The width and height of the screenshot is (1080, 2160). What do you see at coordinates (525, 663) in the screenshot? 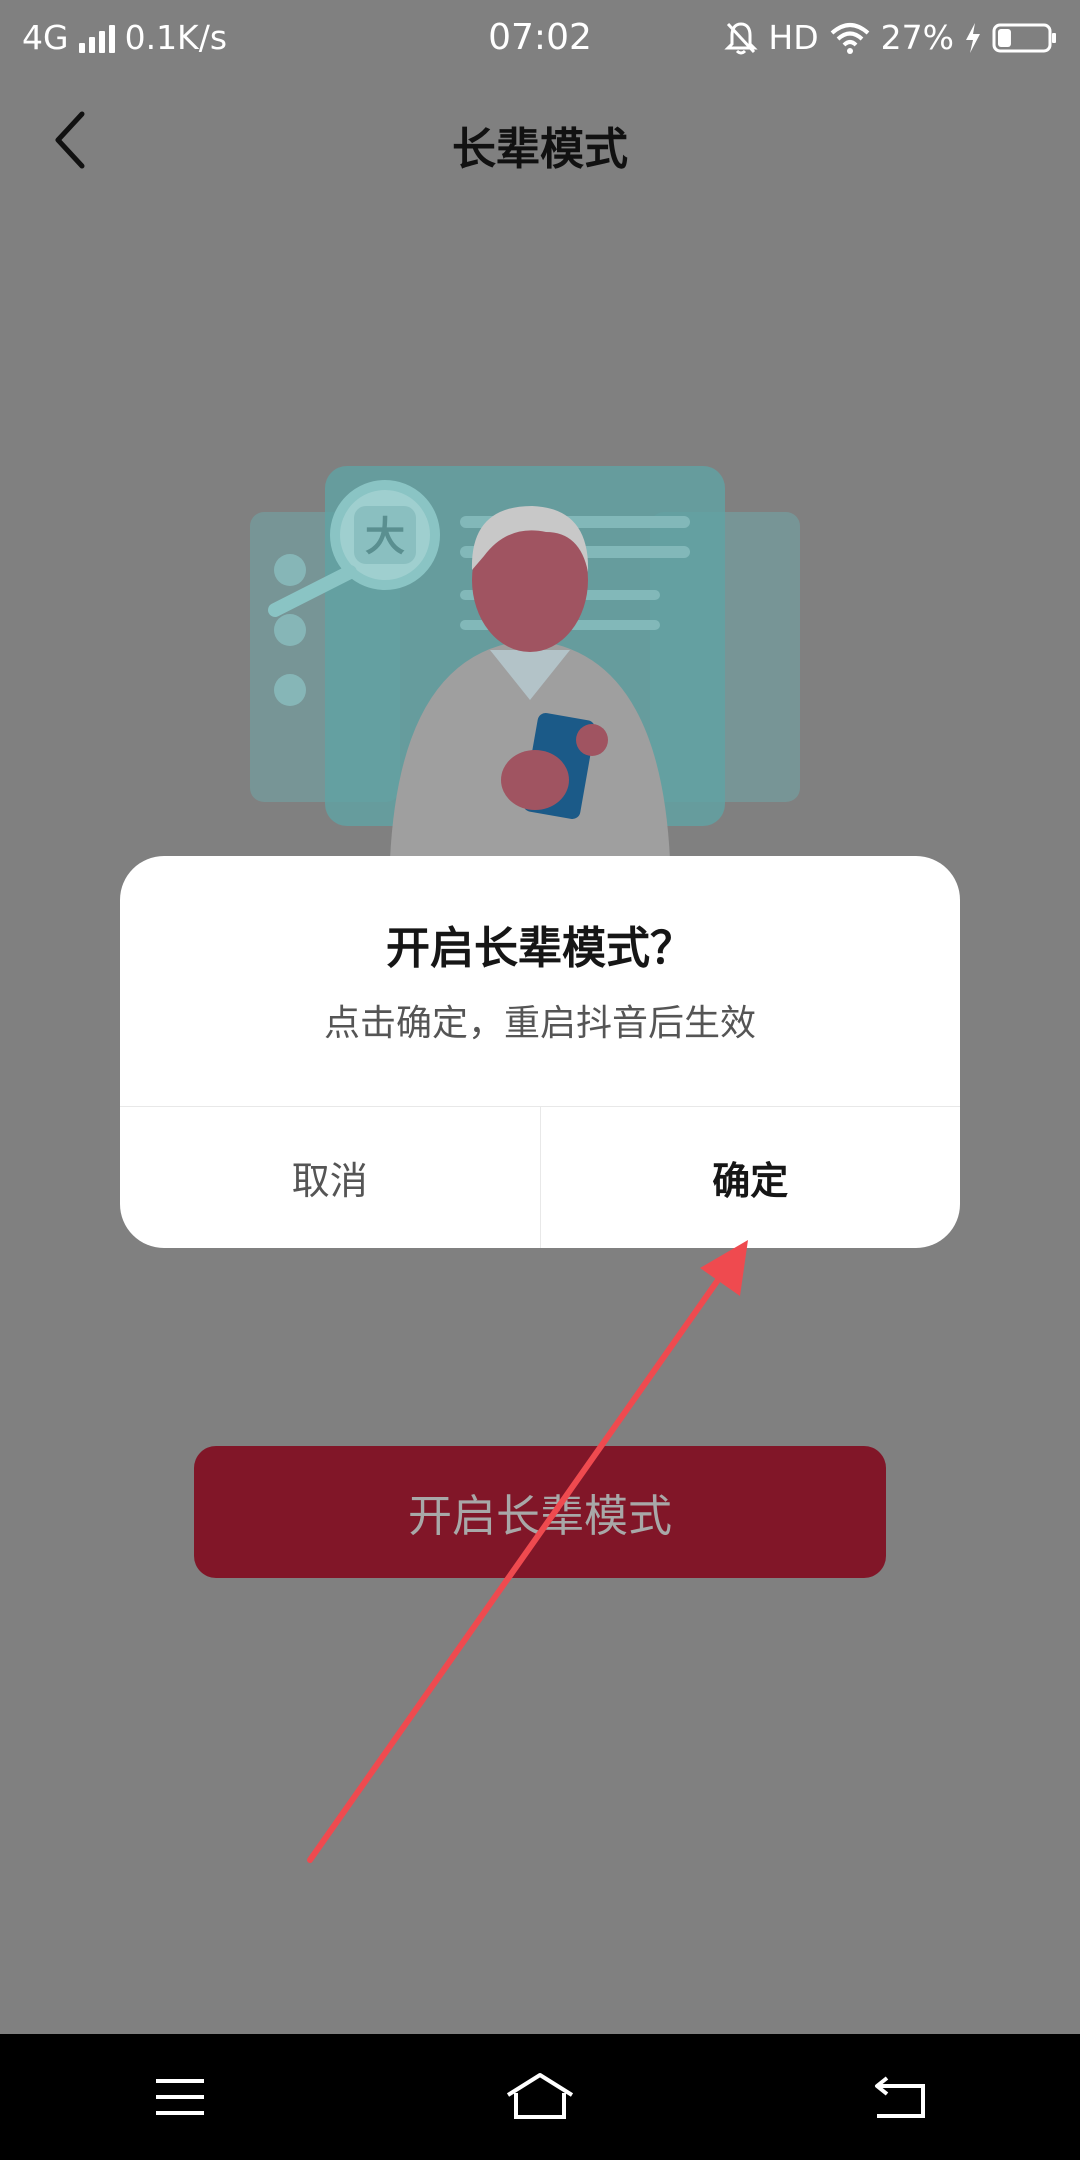
I see `elder-mode-illustration: 大` at bounding box center [525, 663].